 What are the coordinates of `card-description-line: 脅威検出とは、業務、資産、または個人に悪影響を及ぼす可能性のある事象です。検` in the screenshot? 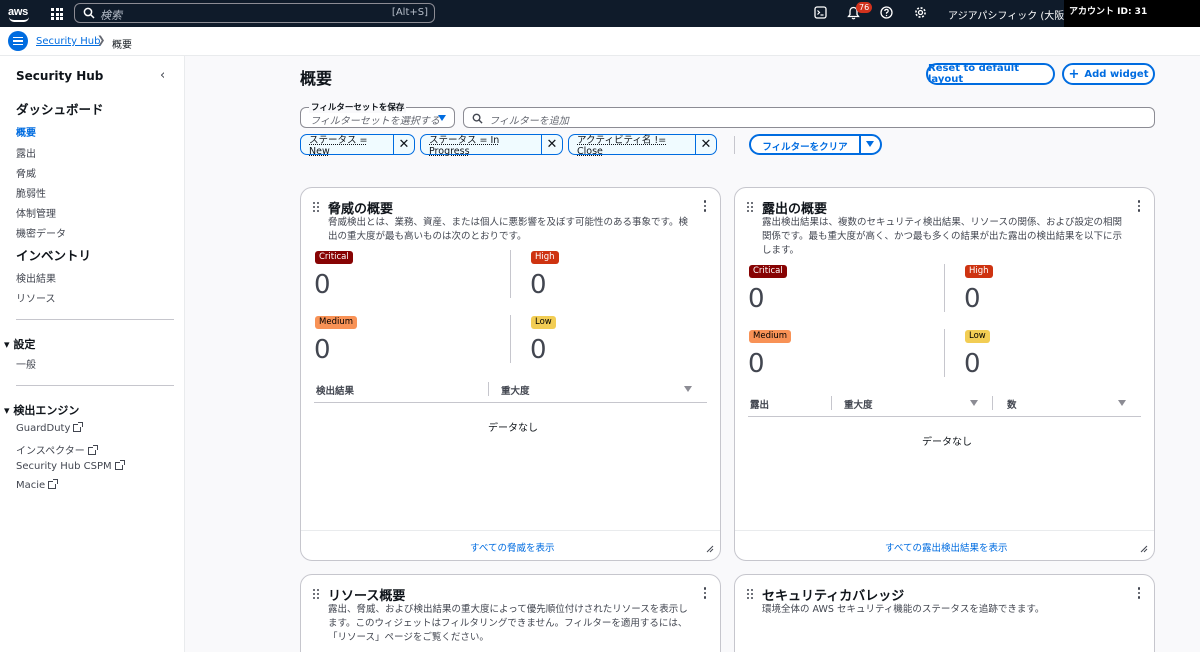 It's located at (508, 222).